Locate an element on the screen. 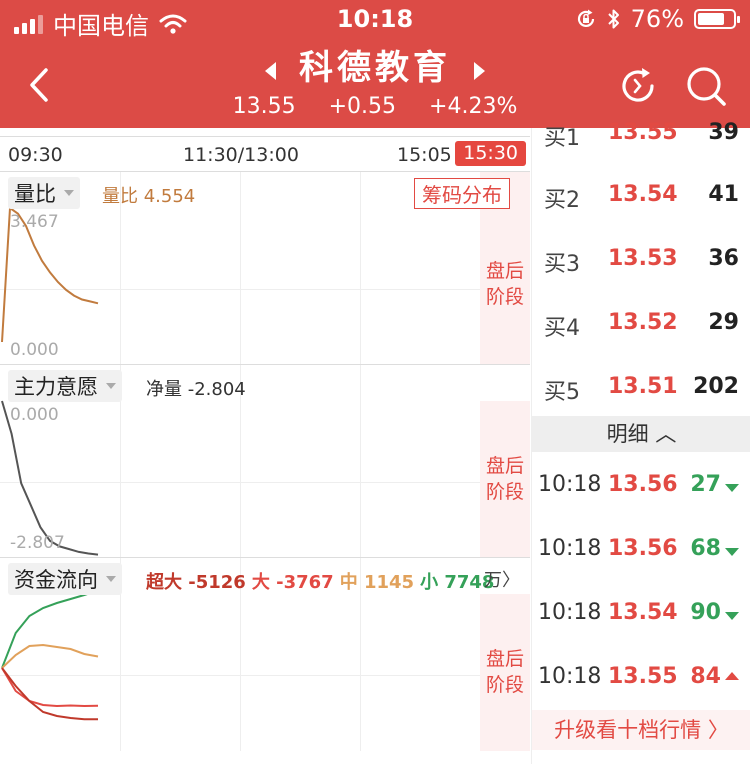 This screenshot has width=750, height=764. bid-label: 买4 is located at coordinates (562, 328).